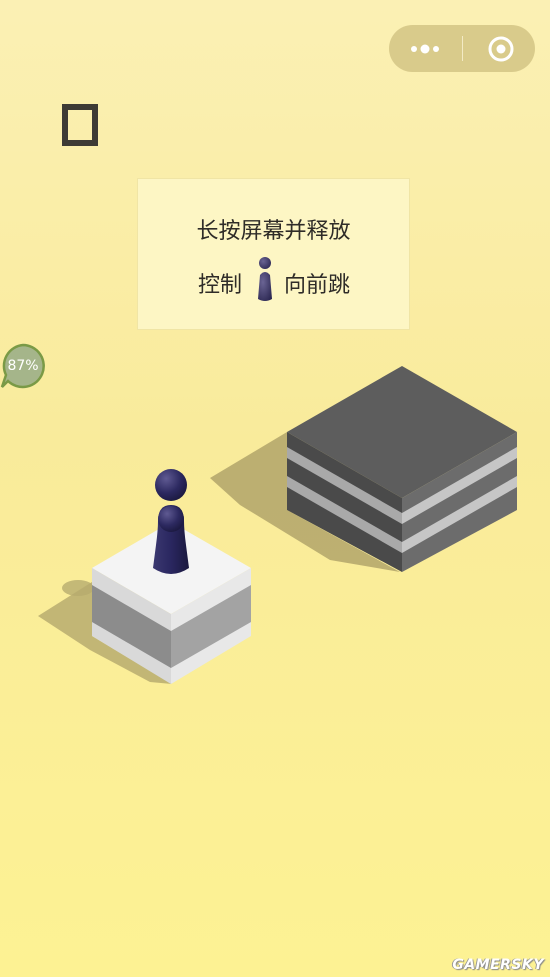 Image resolution: width=550 pixels, height=977 pixels. Describe the element at coordinates (171, 521) in the screenshot. I see `player-piece` at that location.